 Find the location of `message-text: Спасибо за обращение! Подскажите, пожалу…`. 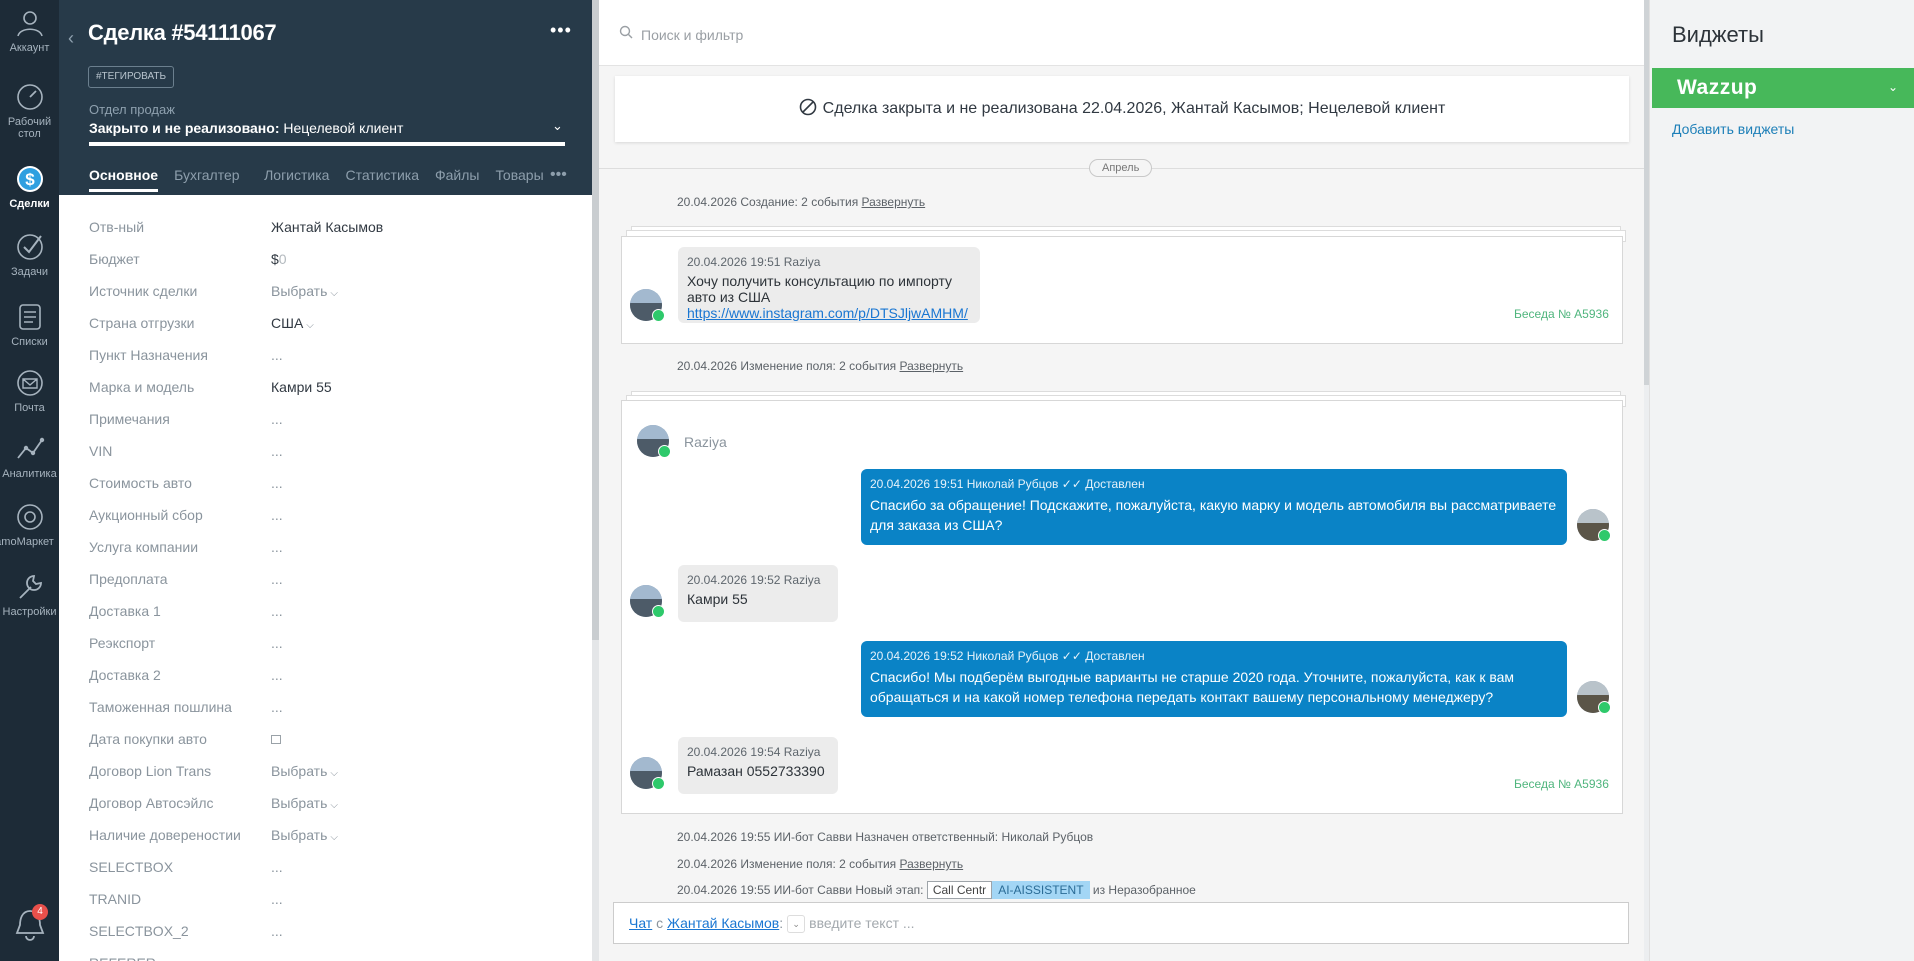

message-text: Спасибо за обращение! Подскажите, пожалу… is located at coordinates (1213, 515).